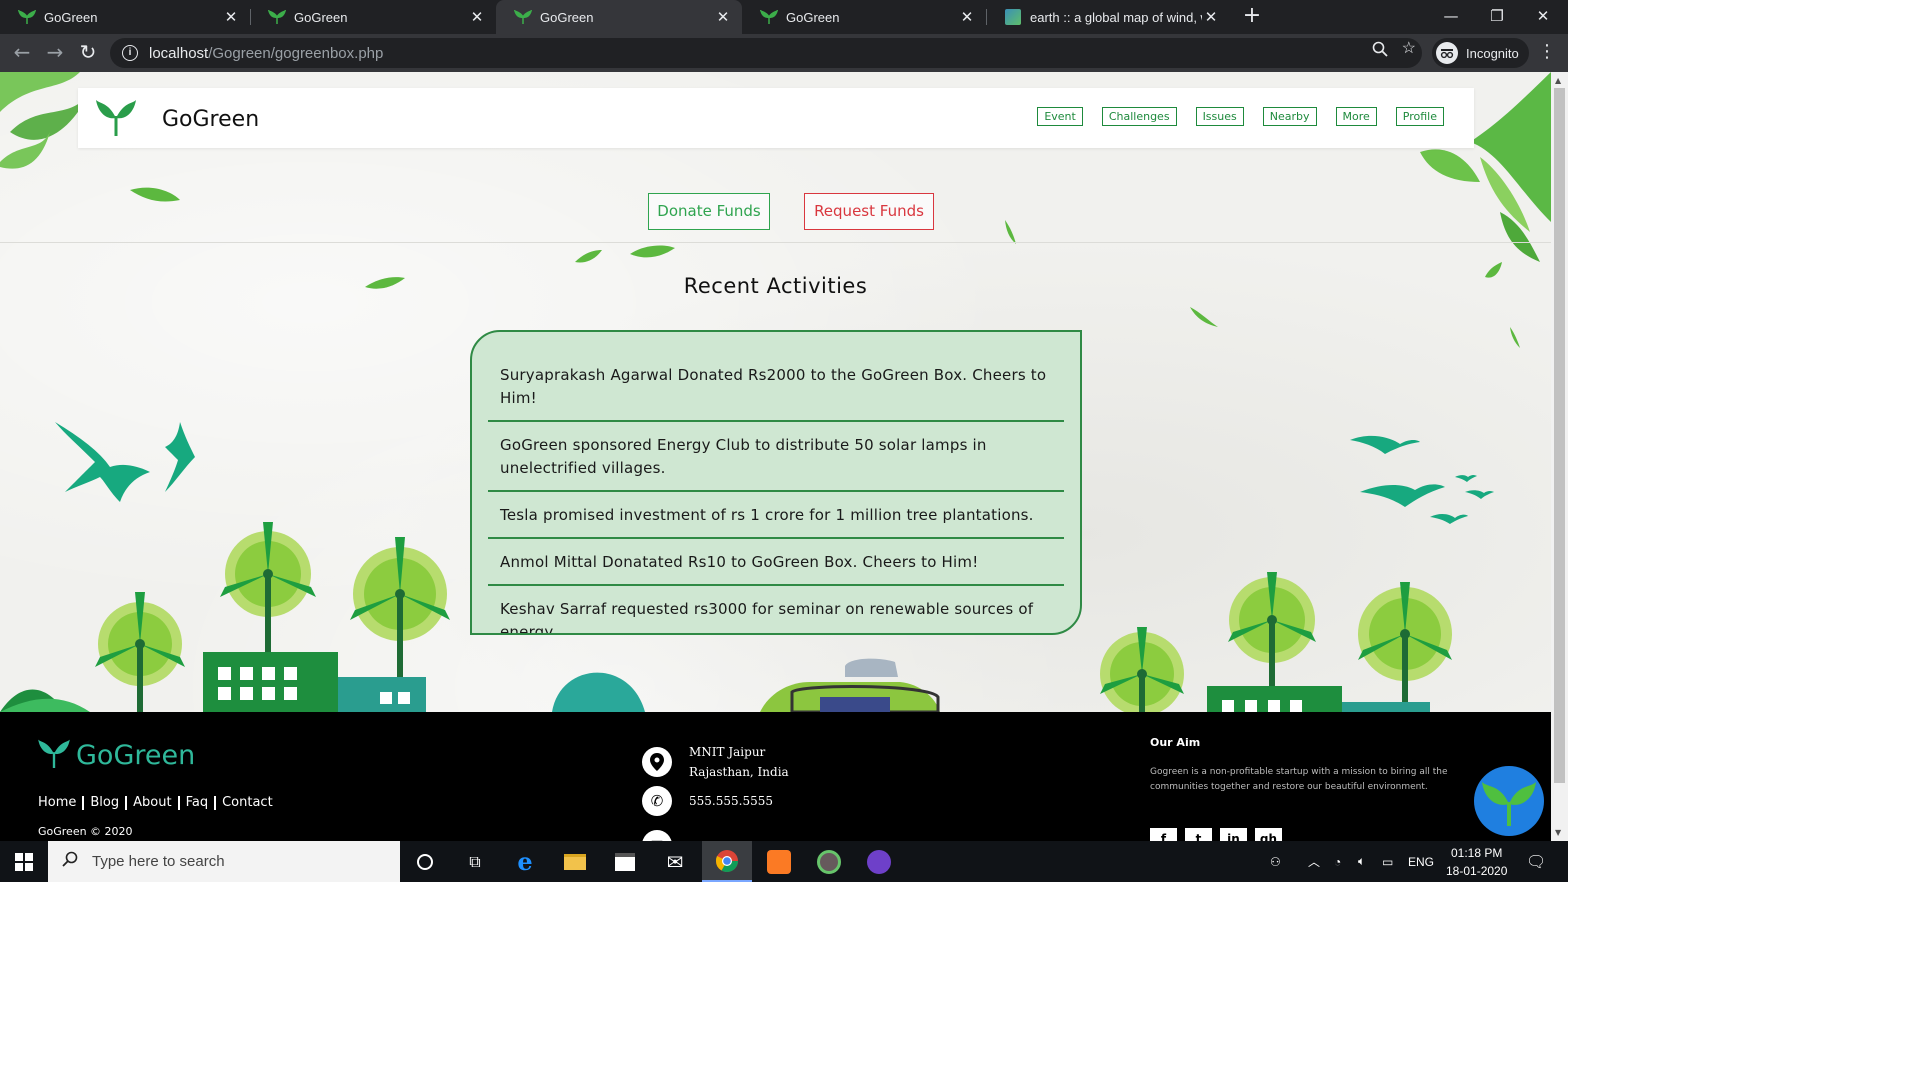 This screenshot has height=1080, width=1920. I want to click on close-window-button: ✕, so click(1543, 17).